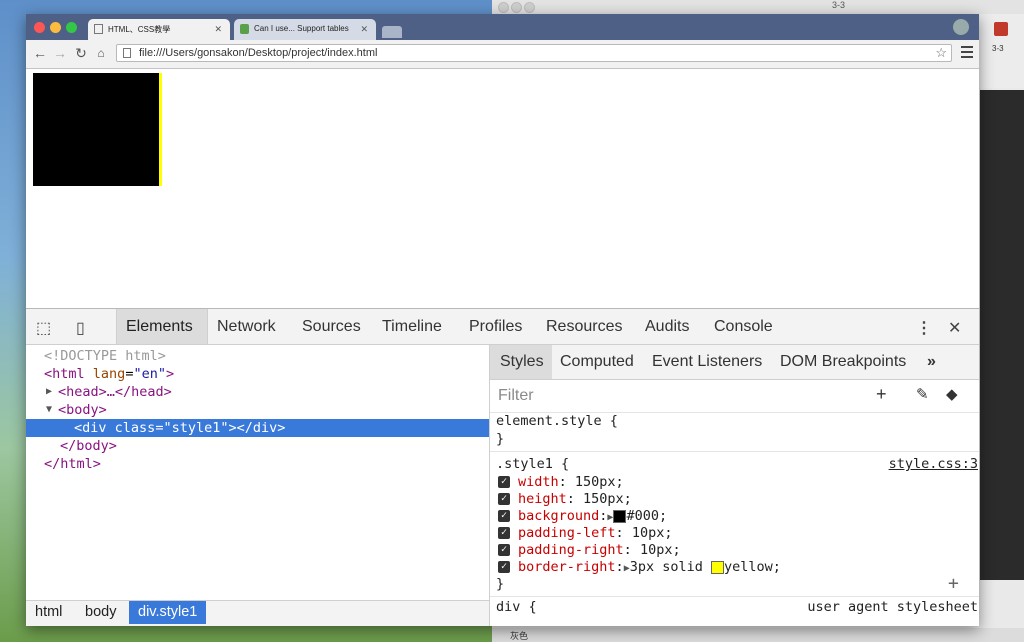 The image size is (1024, 642). Describe the element at coordinates (931, 362) in the screenshot. I see `more-tabs-icon: »` at that location.